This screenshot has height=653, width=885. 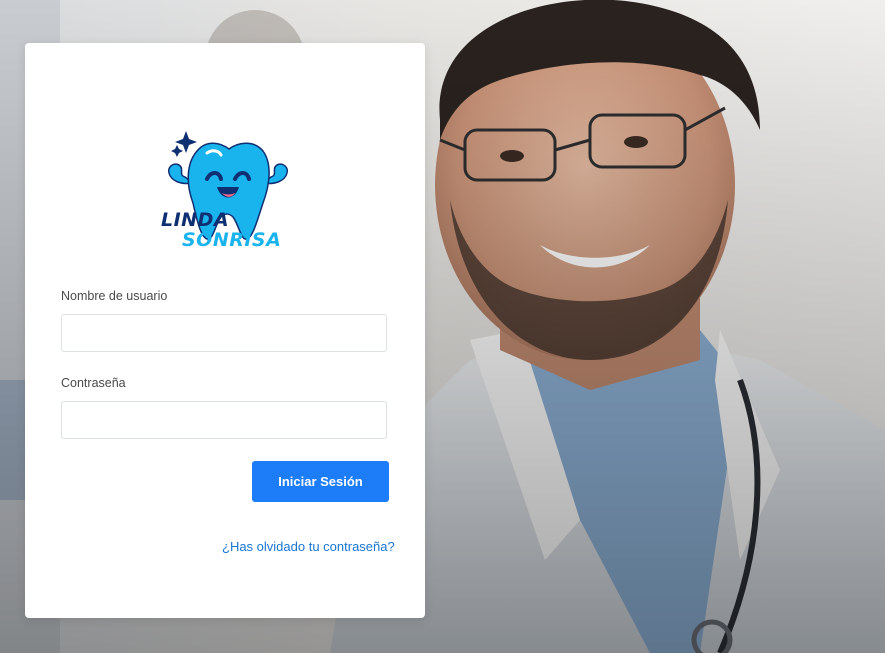 I want to click on logo-text-linda: LINDA, so click(x=195, y=220).